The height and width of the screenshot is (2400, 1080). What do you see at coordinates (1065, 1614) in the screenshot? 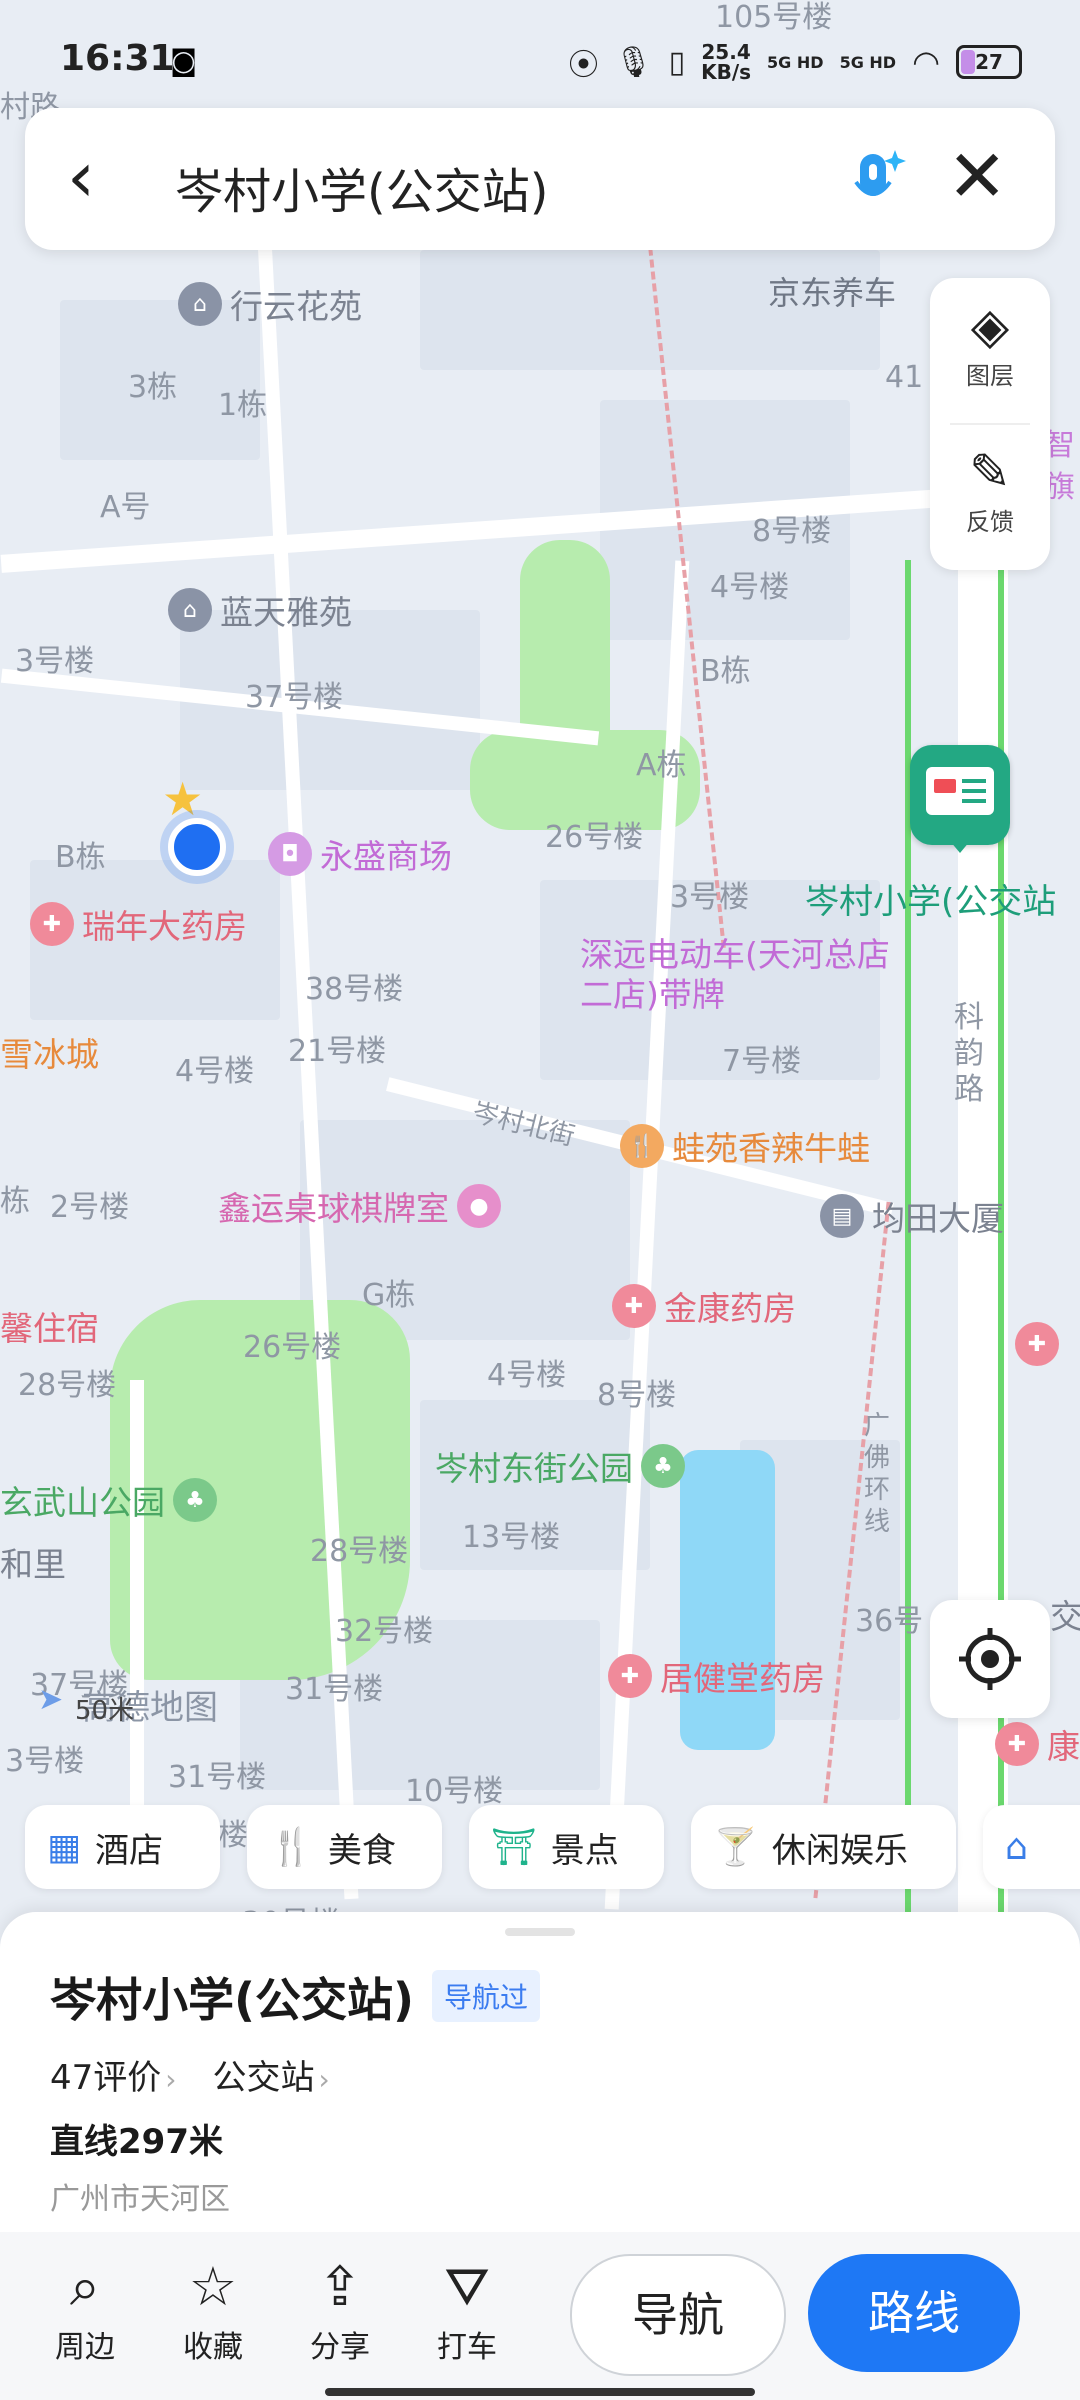
I see `poi-jiao: 交` at bounding box center [1065, 1614].